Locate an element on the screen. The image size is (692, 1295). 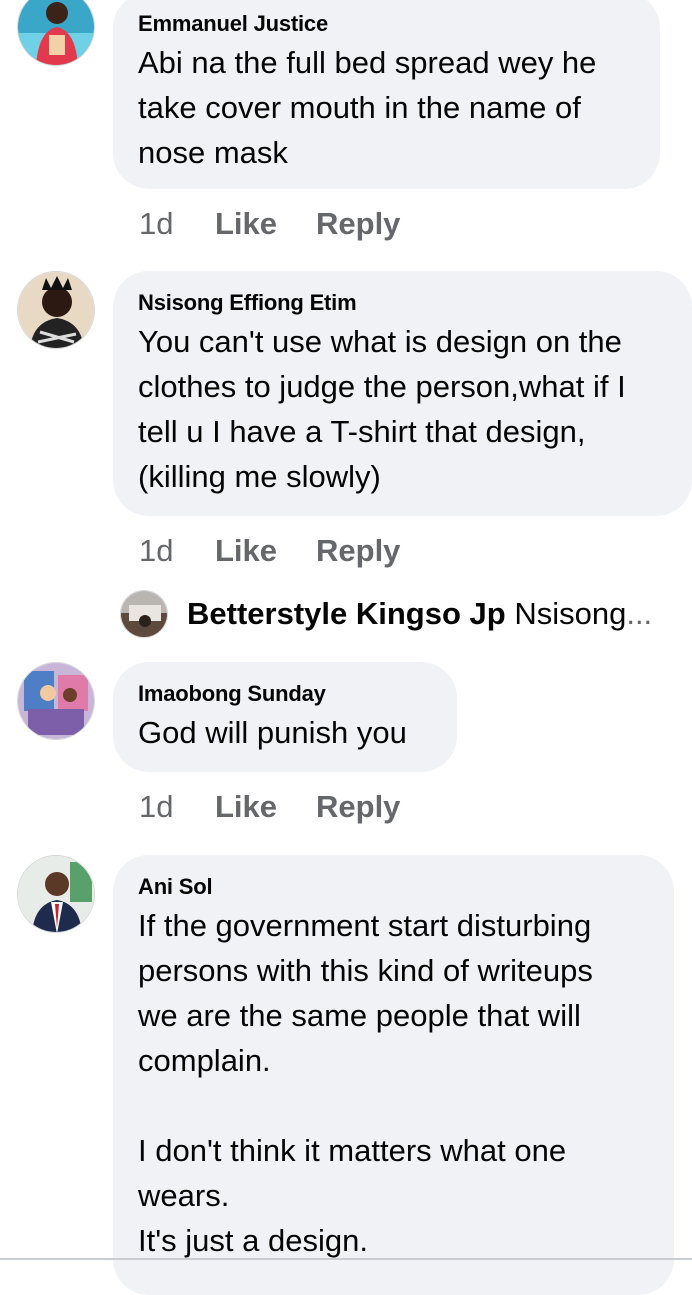
comment-author: Imaobong Sunday is located at coordinates (285, 694).